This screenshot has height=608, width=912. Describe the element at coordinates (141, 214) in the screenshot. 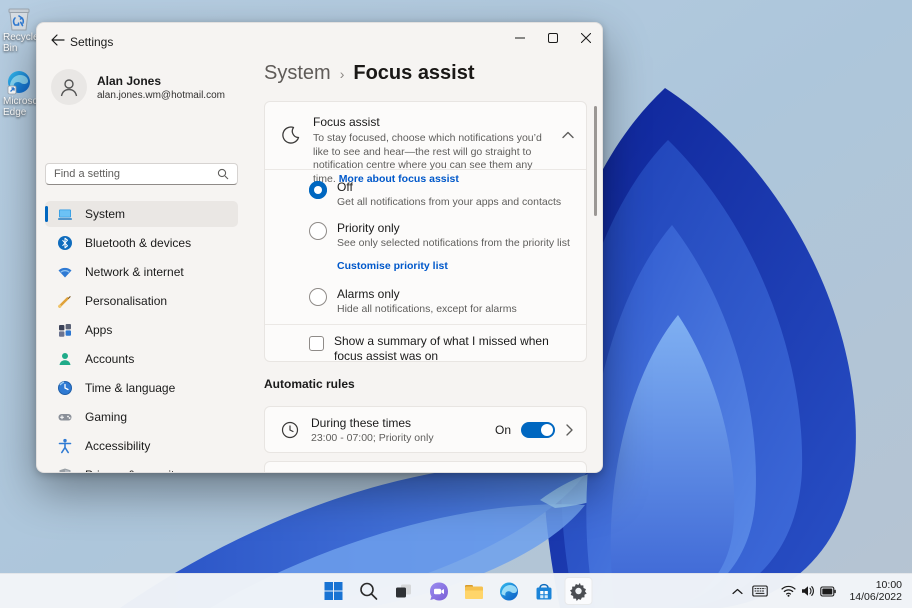

I see `nav-item-system: System` at that location.